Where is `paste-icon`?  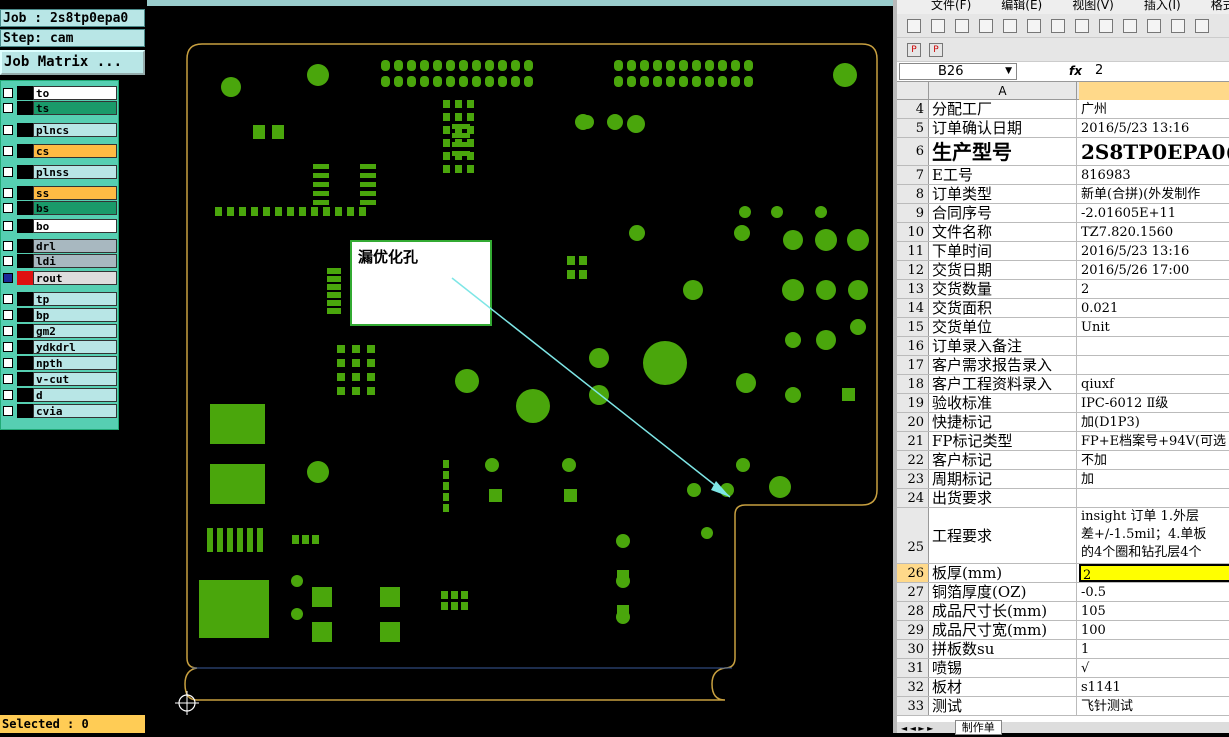 paste-icon is located at coordinates (1178, 26).